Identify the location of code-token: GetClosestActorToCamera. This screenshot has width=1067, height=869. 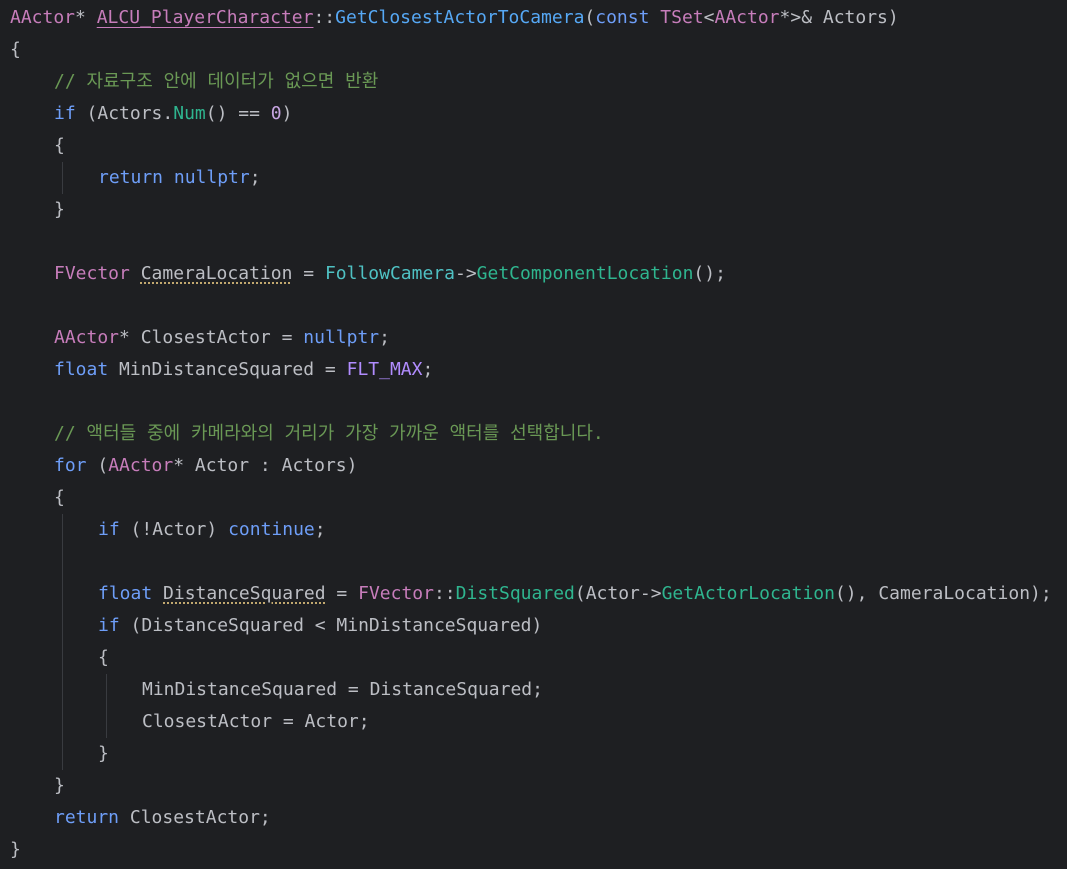
(460, 17).